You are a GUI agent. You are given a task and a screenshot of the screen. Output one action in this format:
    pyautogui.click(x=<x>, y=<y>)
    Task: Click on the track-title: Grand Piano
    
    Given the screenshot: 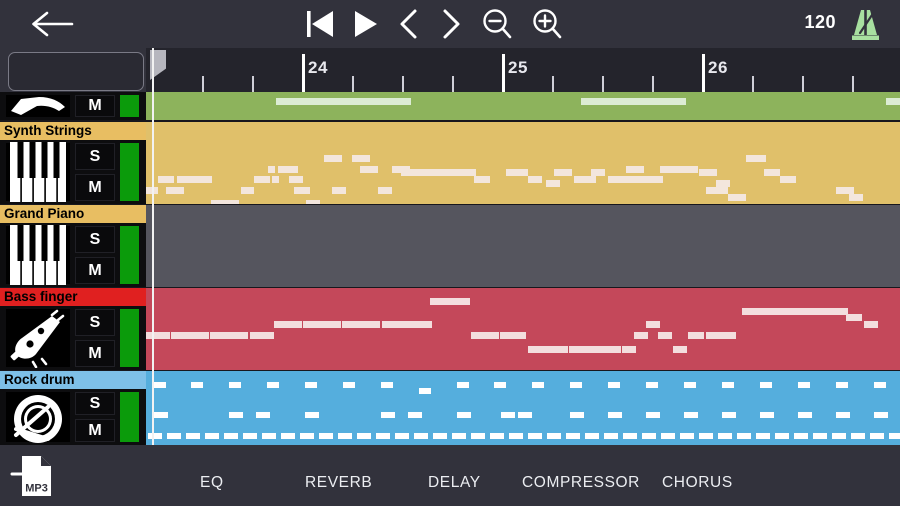 What is the action you would take?
    pyautogui.click(x=73, y=214)
    